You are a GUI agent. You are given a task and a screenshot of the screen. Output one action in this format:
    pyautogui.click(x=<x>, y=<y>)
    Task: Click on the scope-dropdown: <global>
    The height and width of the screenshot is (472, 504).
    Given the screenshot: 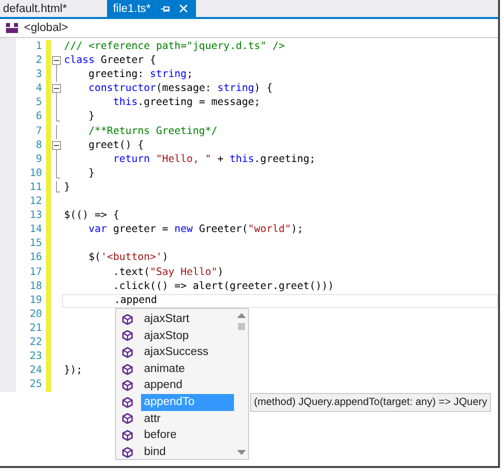 What is the action you would take?
    pyautogui.click(x=37, y=28)
    